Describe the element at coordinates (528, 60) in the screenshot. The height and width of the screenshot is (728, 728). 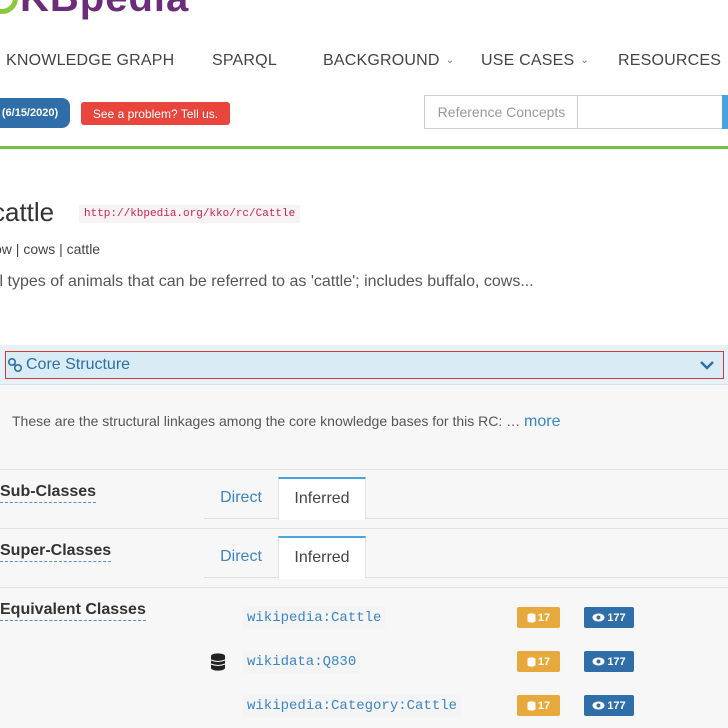
I see `nav-label: USE CASES` at that location.